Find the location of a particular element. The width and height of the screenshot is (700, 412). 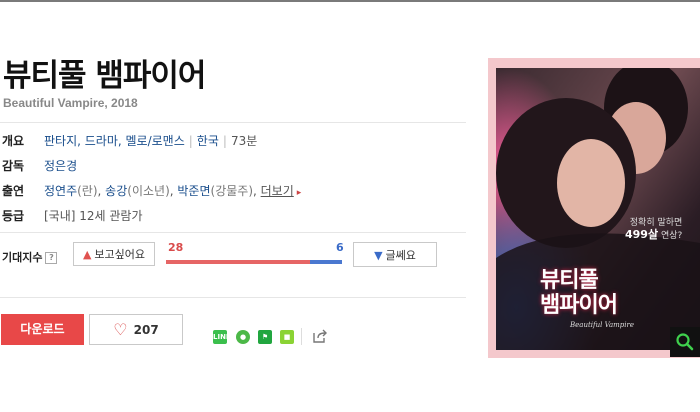

download-button: 다운로드 is located at coordinates (42, 329).